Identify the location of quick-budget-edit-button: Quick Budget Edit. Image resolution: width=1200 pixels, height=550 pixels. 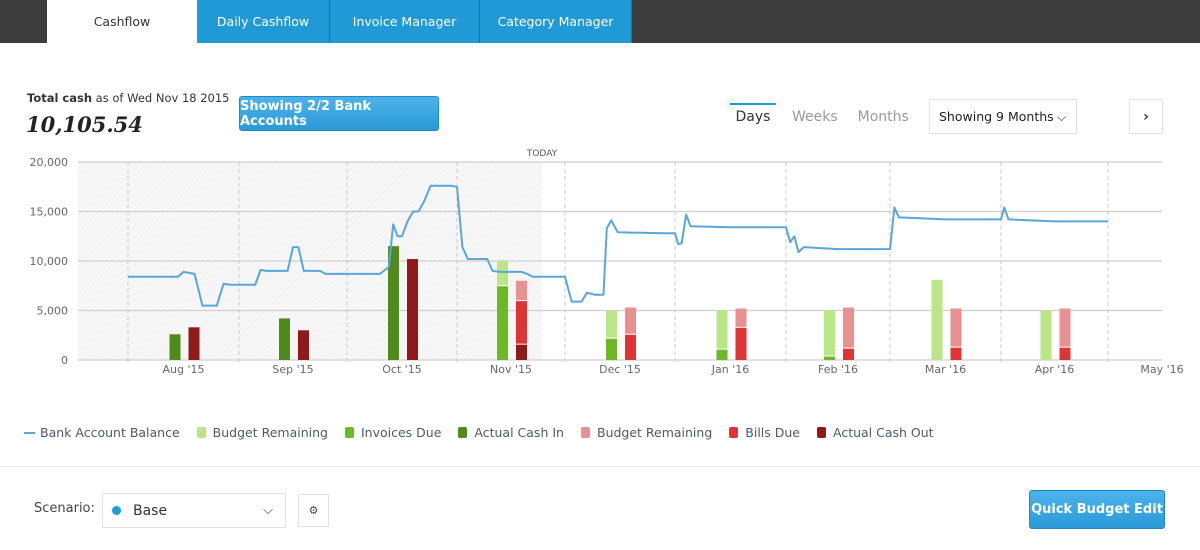
(1097, 509).